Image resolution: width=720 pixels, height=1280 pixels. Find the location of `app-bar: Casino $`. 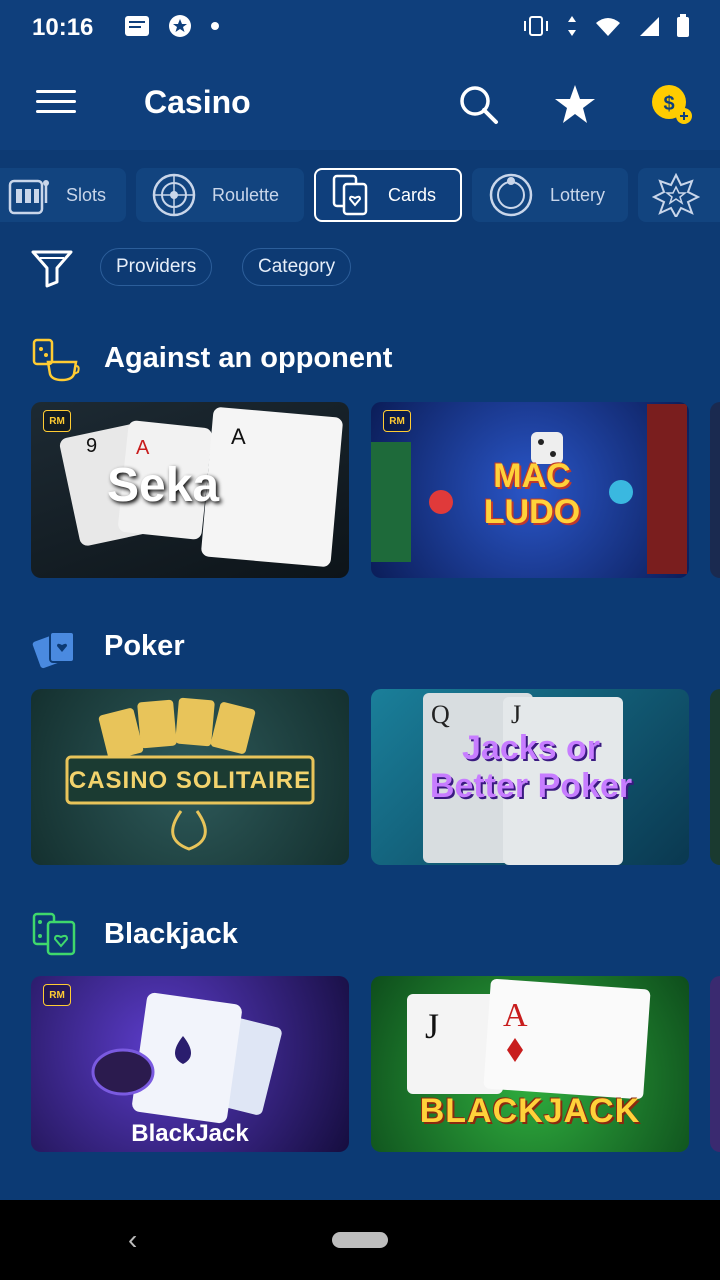

app-bar: Casino $ is located at coordinates (360, 104).